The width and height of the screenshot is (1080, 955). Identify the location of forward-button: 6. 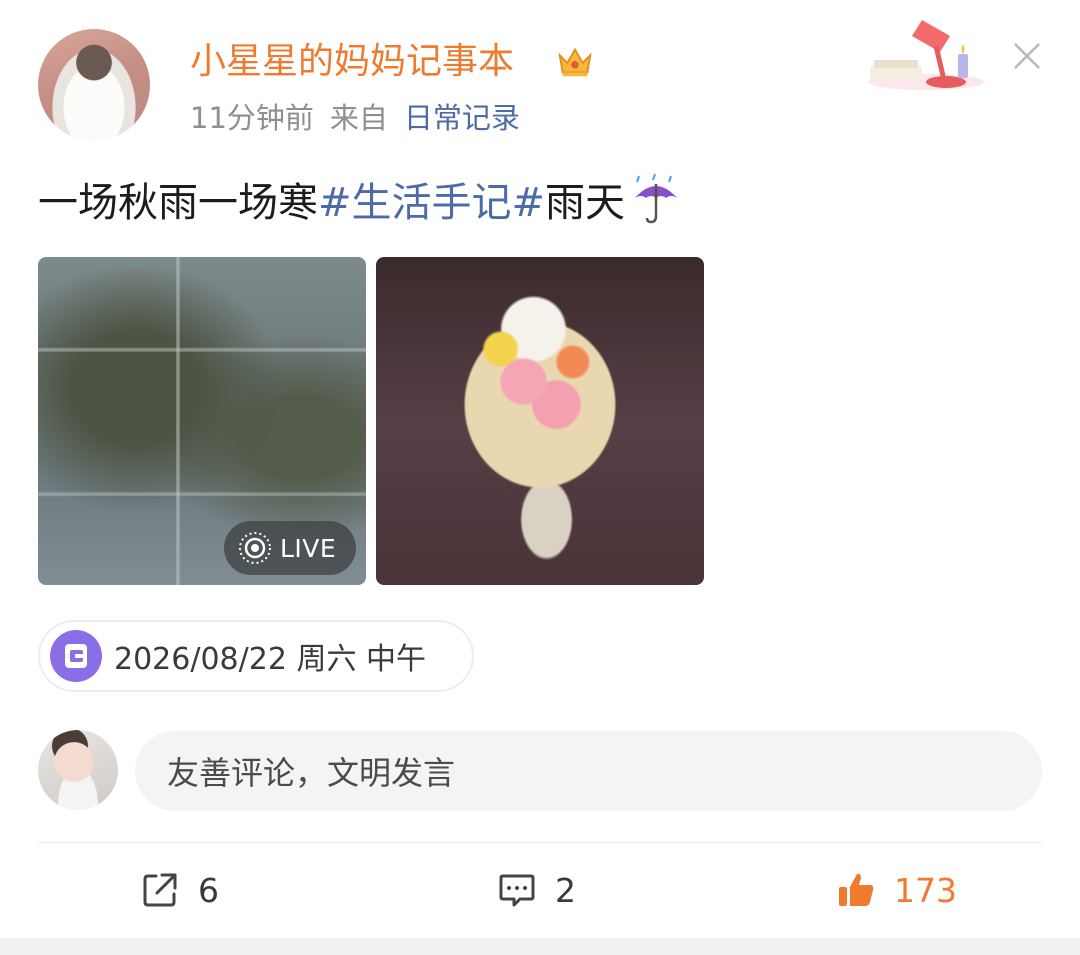
(179, 890).